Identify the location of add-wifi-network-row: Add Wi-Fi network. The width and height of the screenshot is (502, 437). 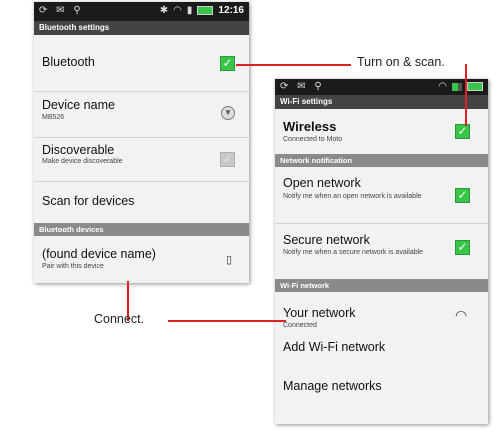
(381, 347).